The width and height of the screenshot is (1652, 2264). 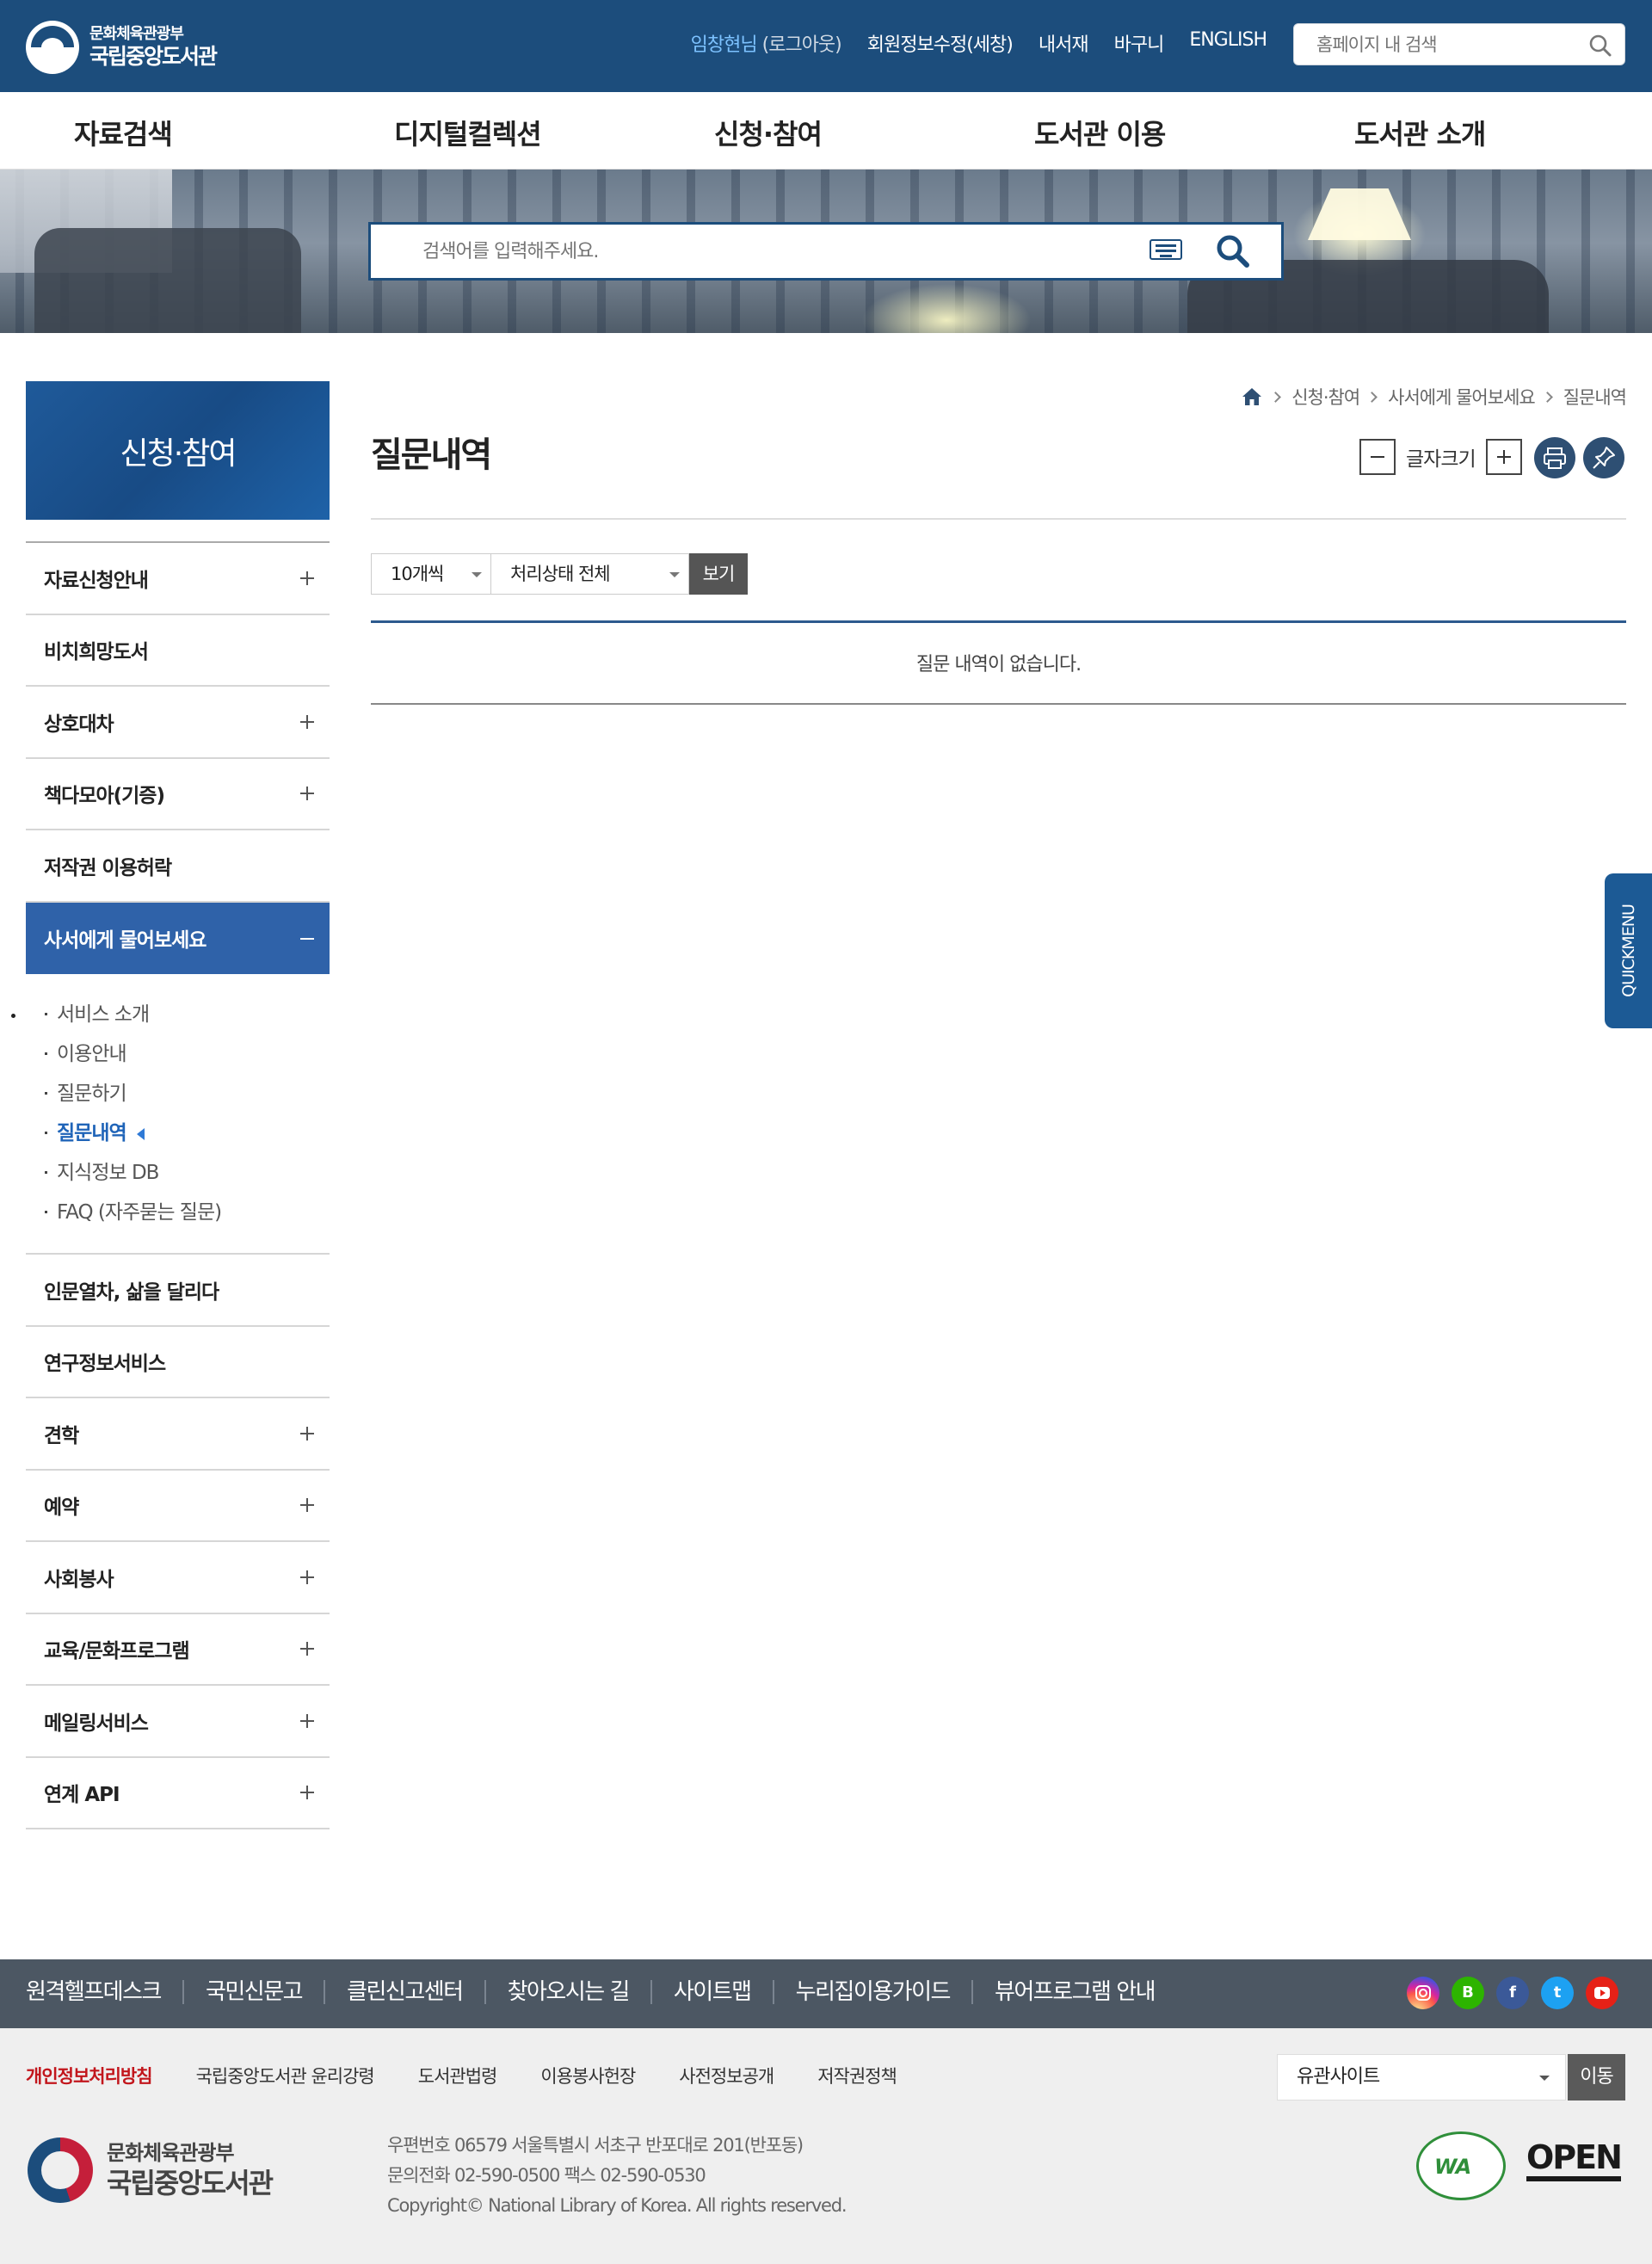 I want to click on logo-library: 국립중앙도서관, so click(x=153, y=56).